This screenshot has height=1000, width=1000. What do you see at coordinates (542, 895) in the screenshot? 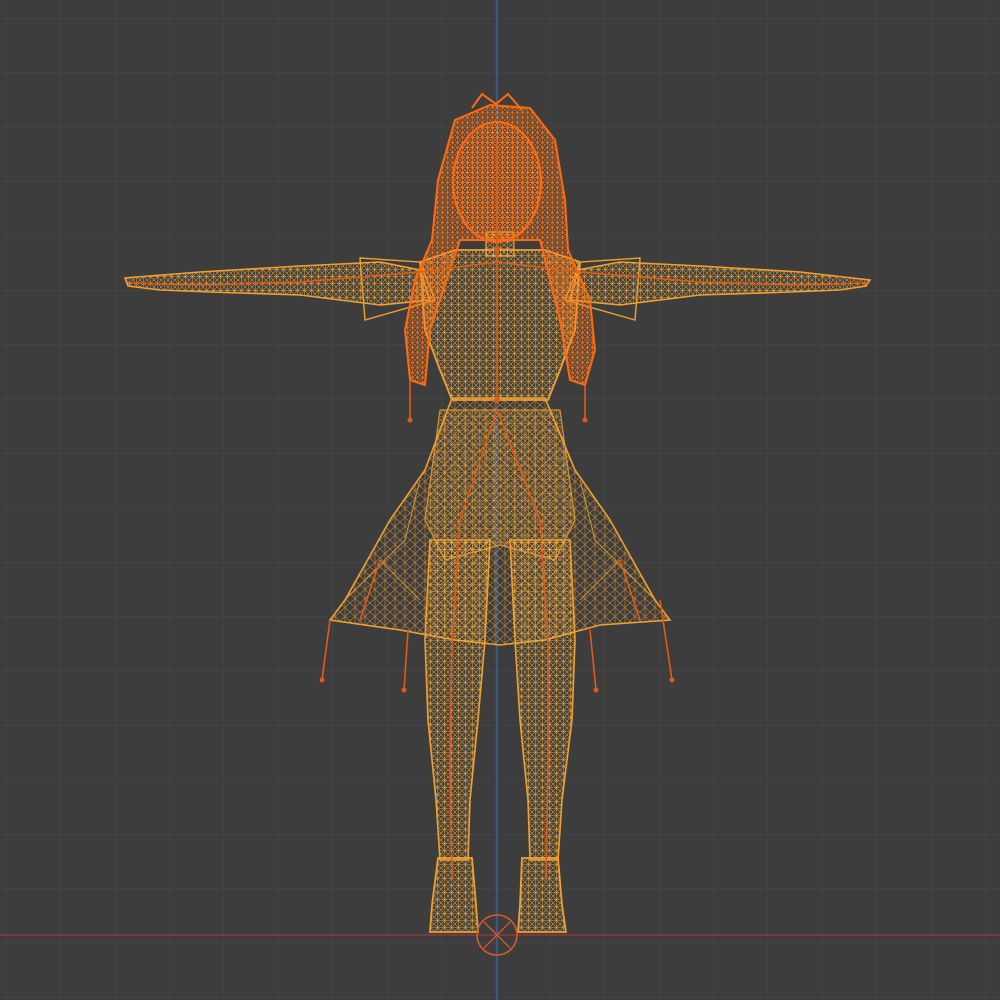
I see `right-shoe-mesh` at bounding box center [542, 895].